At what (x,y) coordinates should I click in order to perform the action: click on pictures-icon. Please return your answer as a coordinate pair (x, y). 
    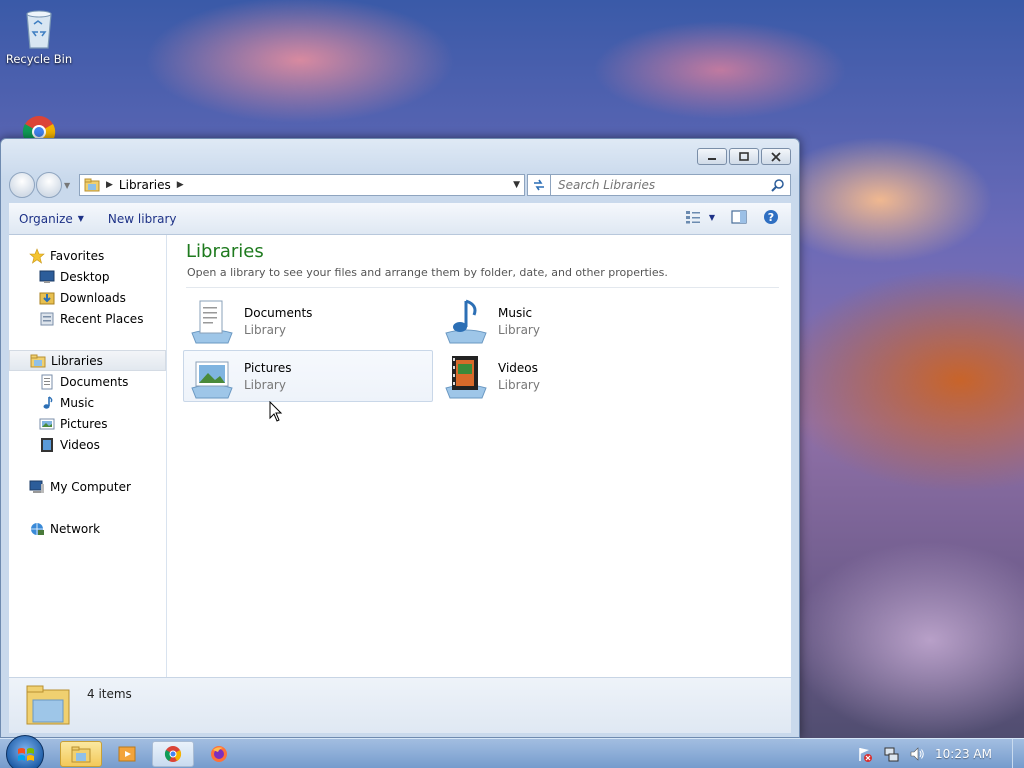
    Looking at the image, I should click on (47, 423).